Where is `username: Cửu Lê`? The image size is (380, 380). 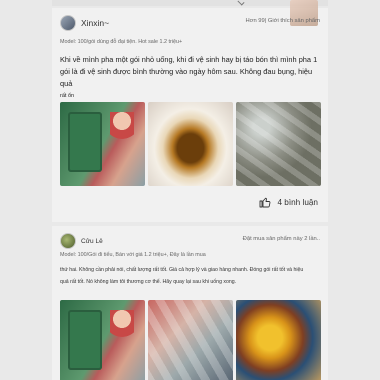 username: Cửu Lê is located at coordinates (92, 241).